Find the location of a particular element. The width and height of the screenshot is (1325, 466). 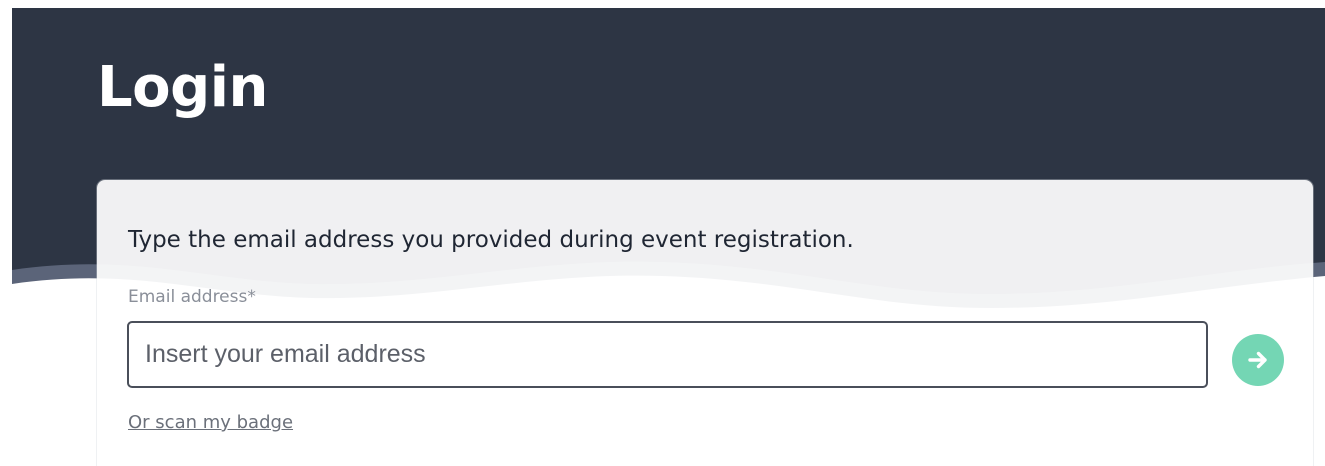

submit-button is located at coordinates (1258, 360).